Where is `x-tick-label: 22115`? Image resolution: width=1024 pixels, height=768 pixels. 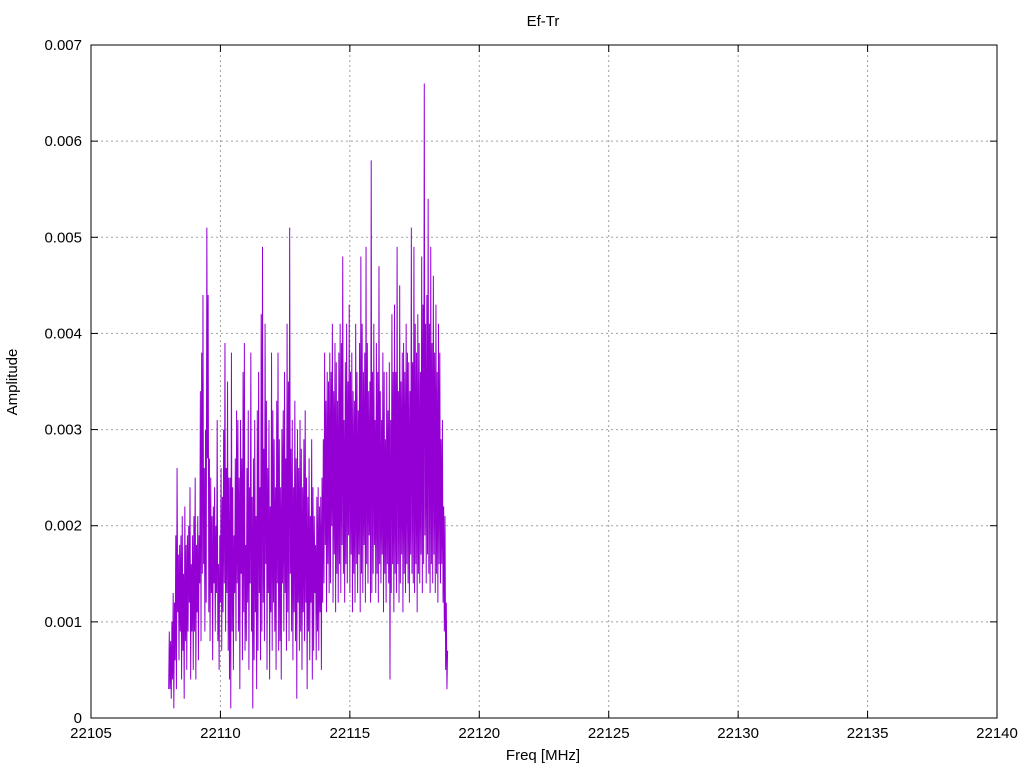
x-tick-label: 22115 is located at coordinates (350, 733).